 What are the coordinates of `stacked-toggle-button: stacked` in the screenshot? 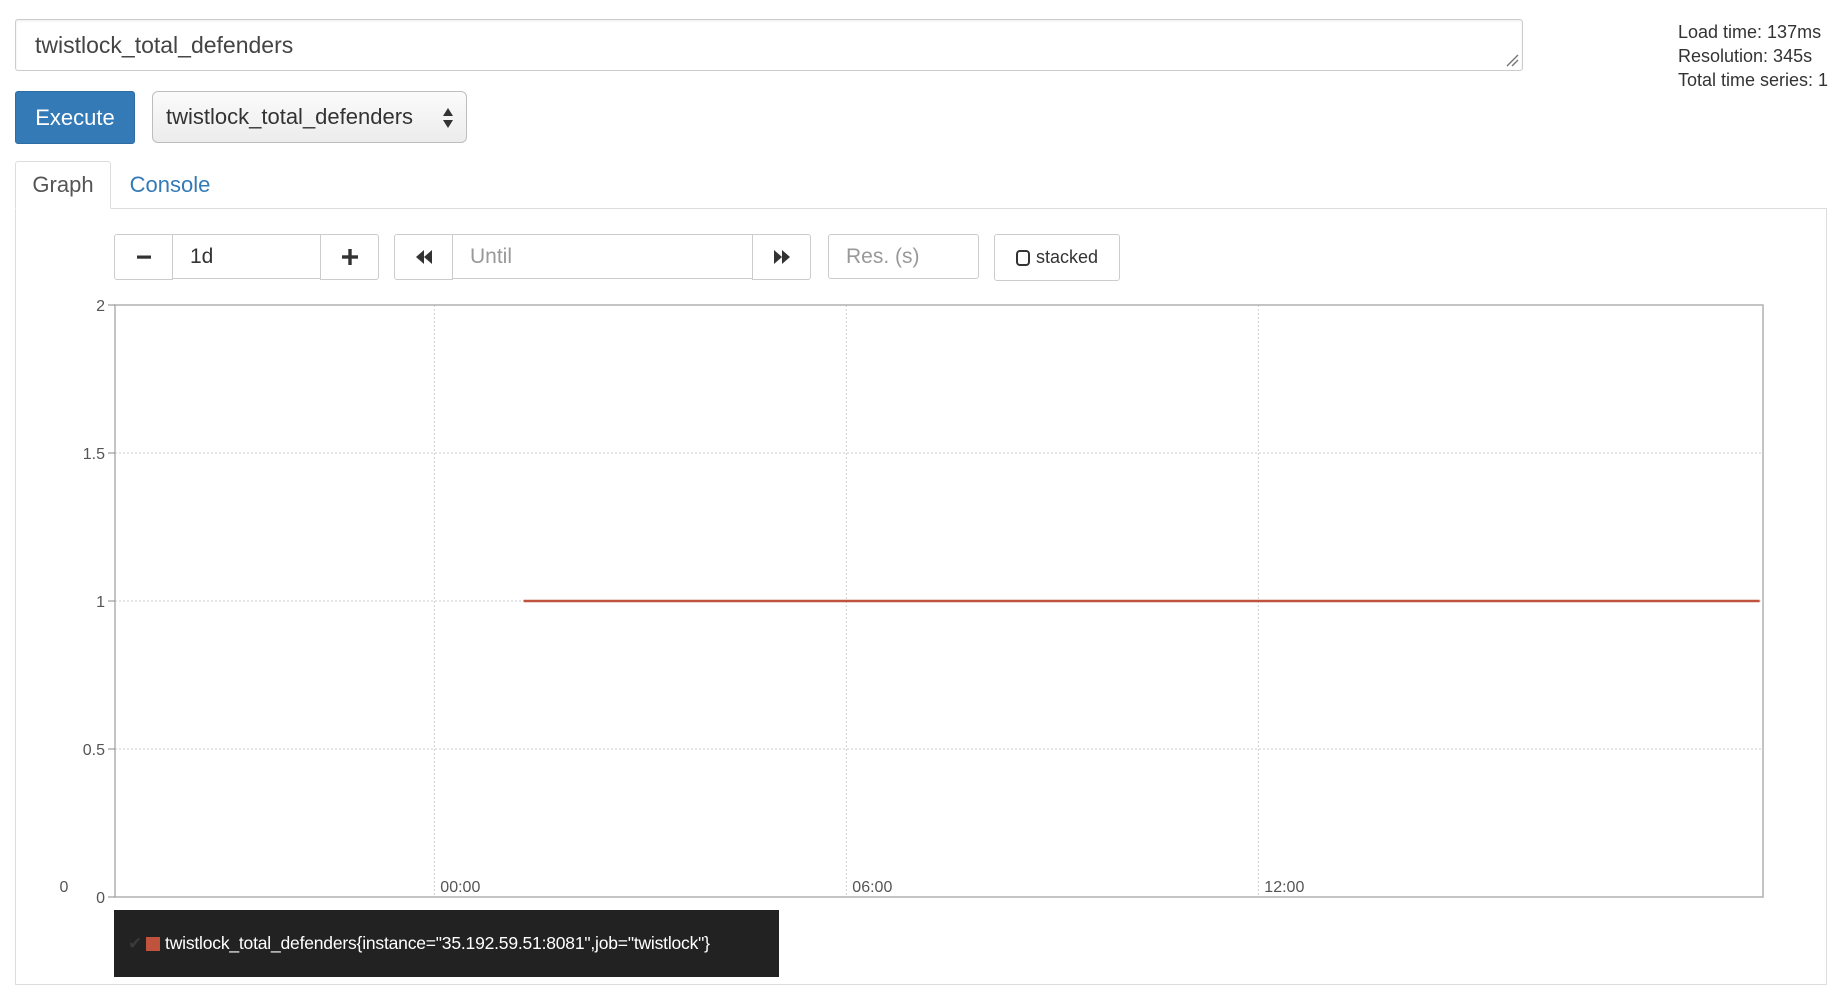 It's located at (1057, 257).